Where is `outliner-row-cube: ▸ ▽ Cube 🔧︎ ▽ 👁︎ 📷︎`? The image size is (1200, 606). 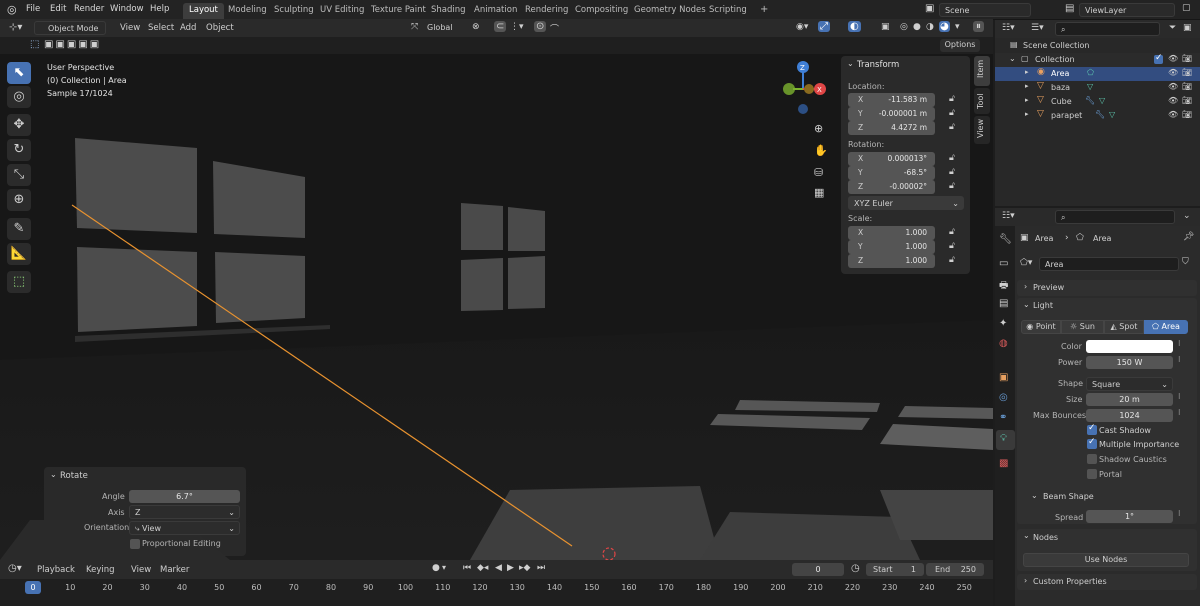
outliner-row-cube: ▸ ▽ Cube 🔧︎ ▽ 👁︎ 📷︎ is located at coordinates (1097, 102).